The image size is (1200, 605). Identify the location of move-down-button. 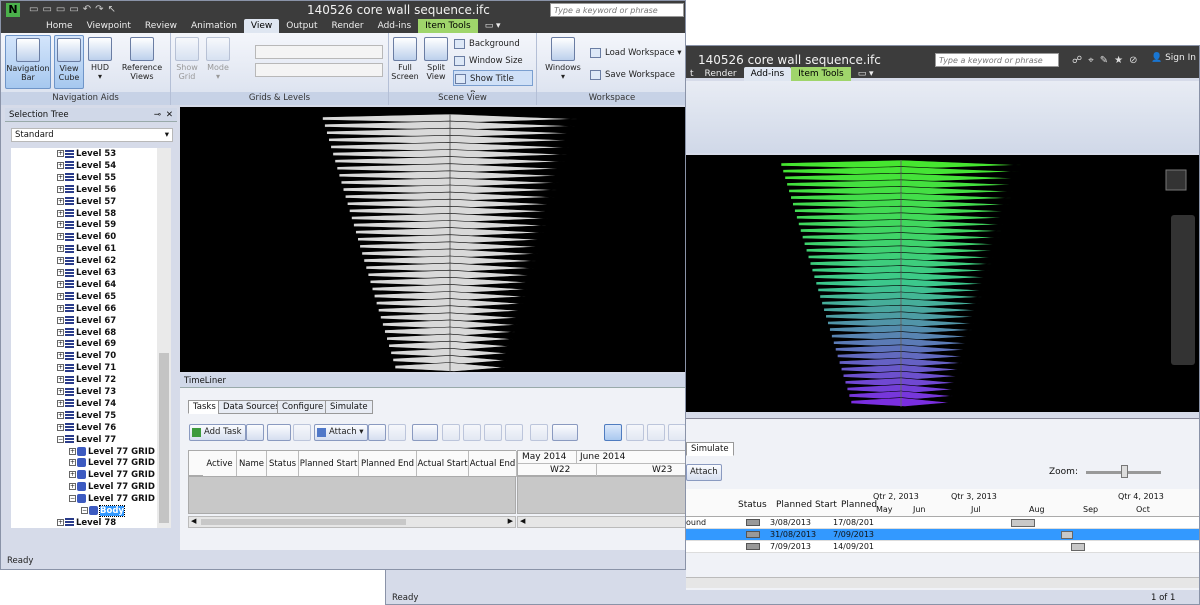
(472, 432).